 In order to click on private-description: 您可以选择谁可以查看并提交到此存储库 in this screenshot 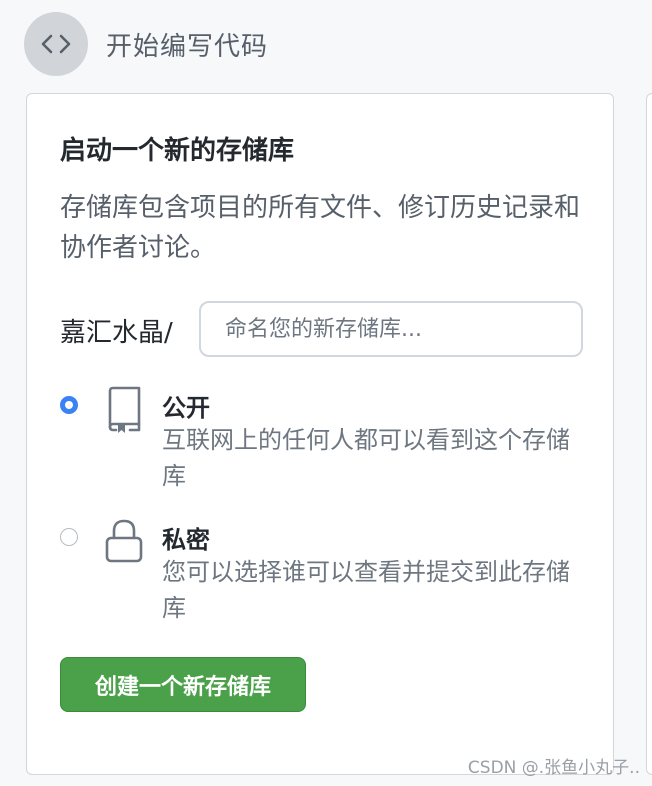, I will do `click(366, 590)`.